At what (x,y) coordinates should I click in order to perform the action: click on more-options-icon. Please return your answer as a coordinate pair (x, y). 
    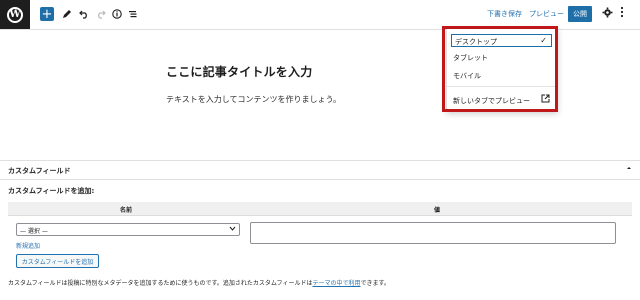
    Looking at the image, I should click on (622, 13).